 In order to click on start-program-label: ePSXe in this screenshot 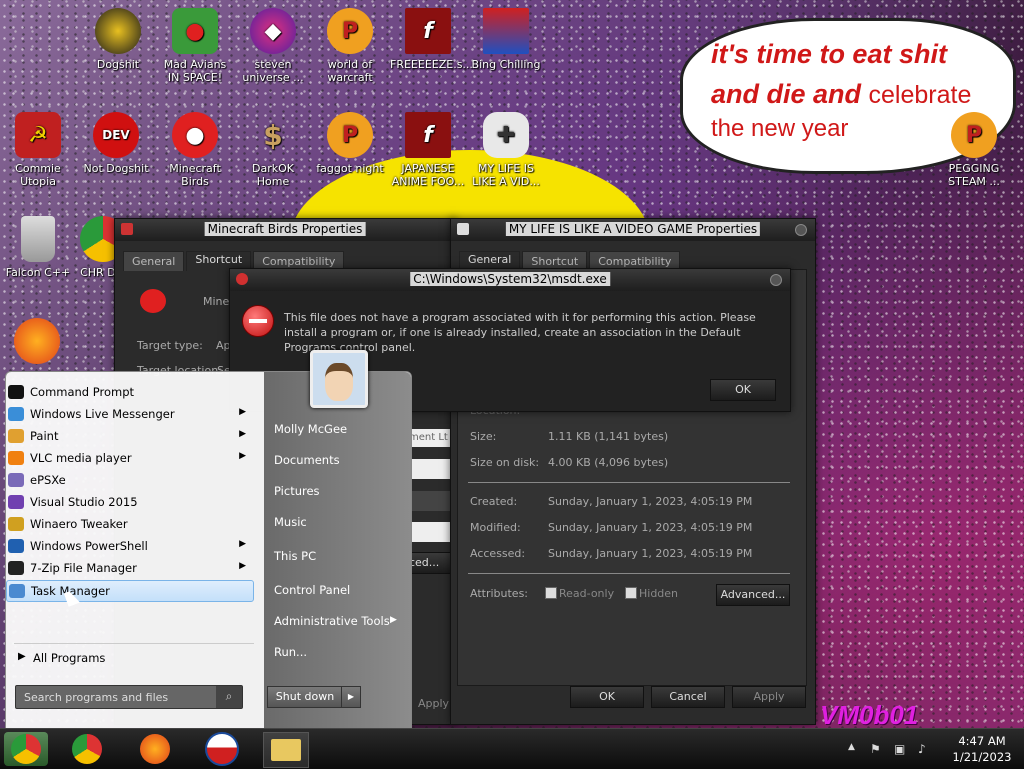, I will do `click(48, 480)`.